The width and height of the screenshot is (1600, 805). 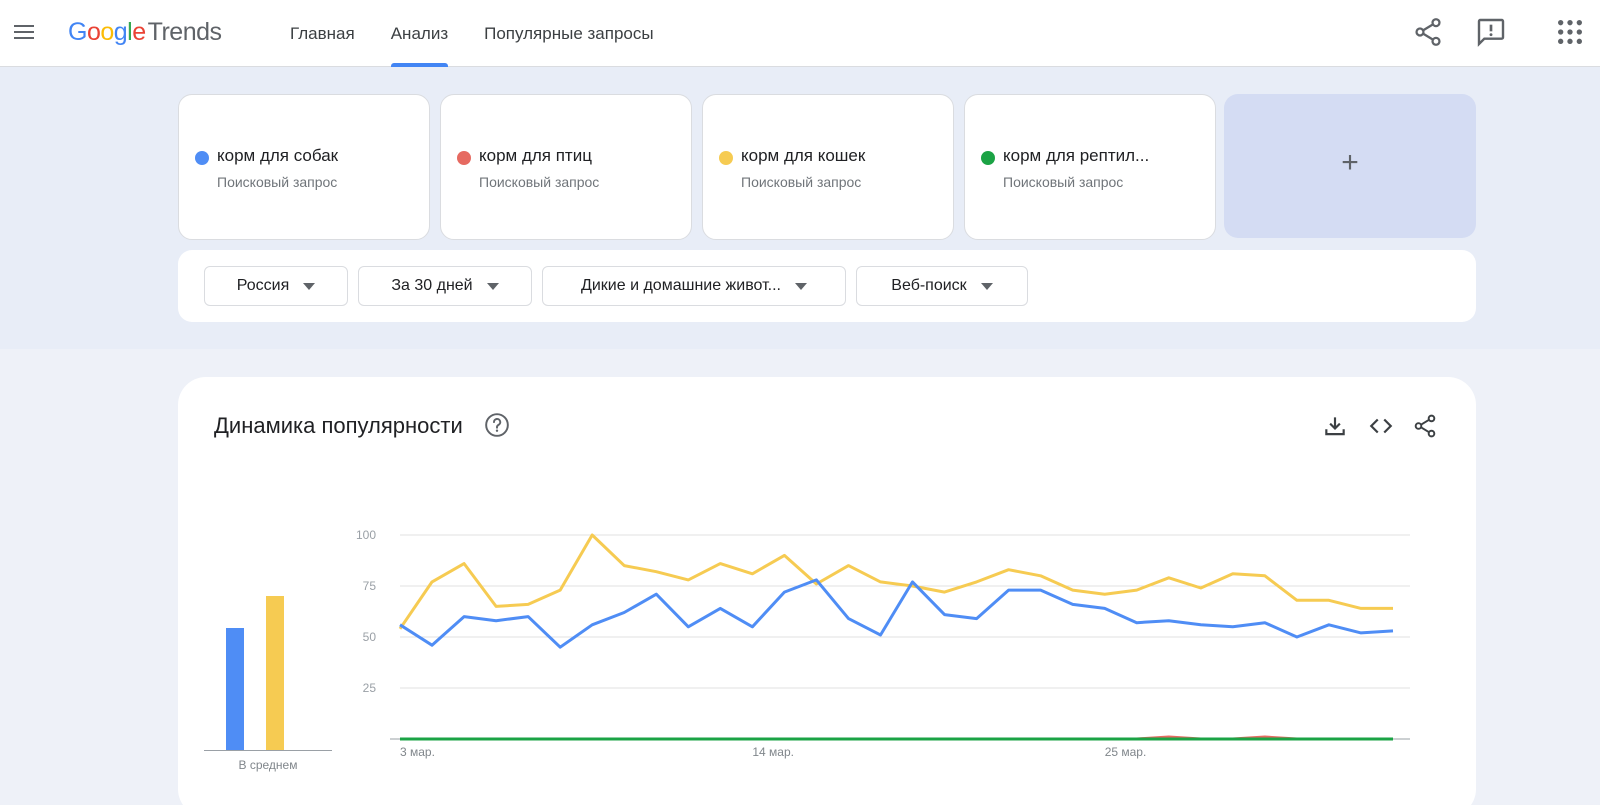 I want to click on add-term-button: +, so click(x=1350, y=166).